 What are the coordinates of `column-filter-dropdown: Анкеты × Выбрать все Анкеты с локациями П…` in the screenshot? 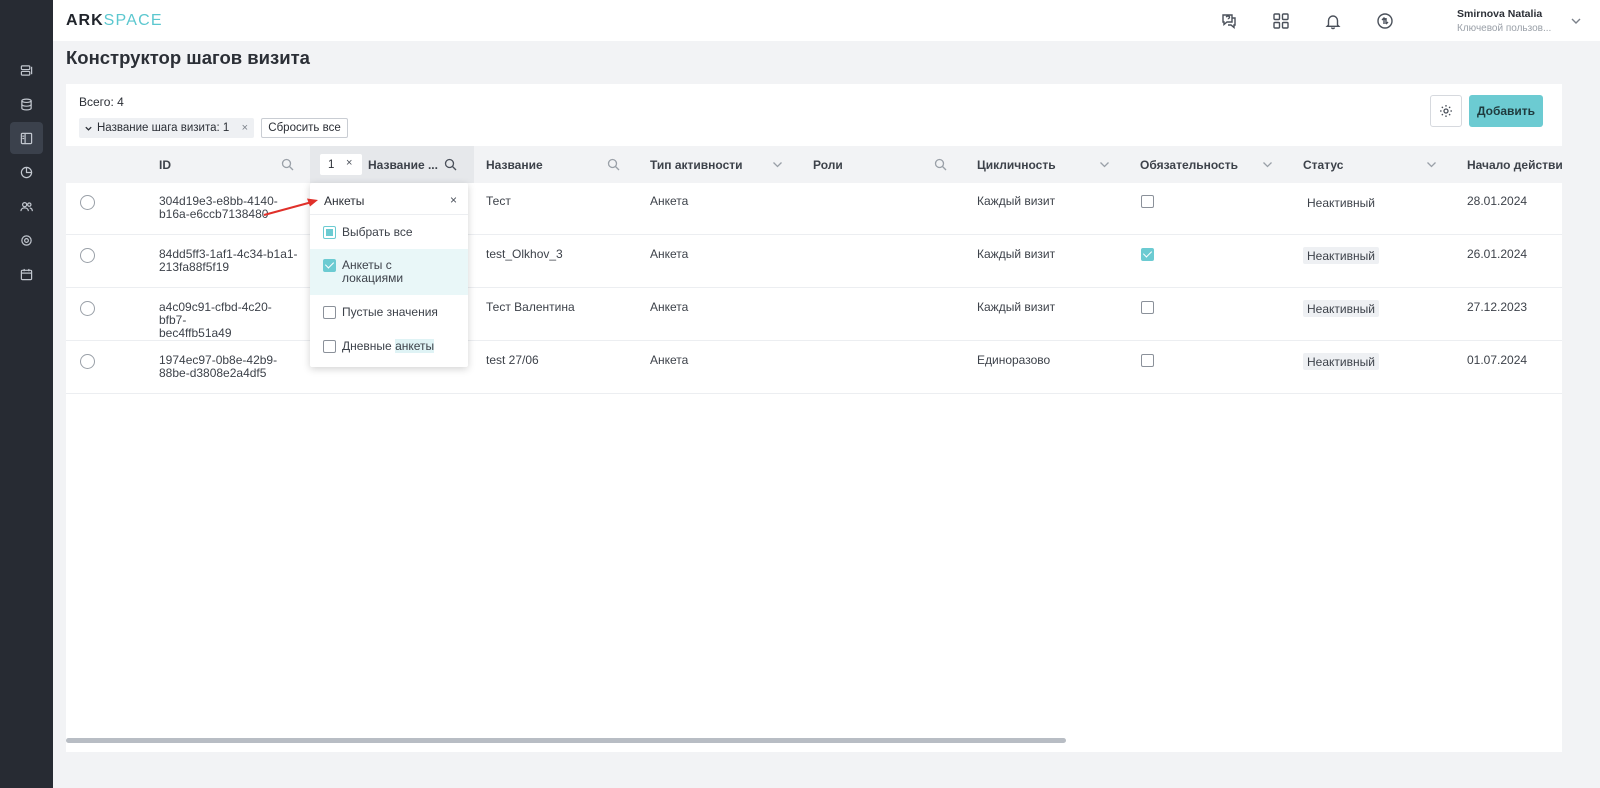 It's located at (389, 275).